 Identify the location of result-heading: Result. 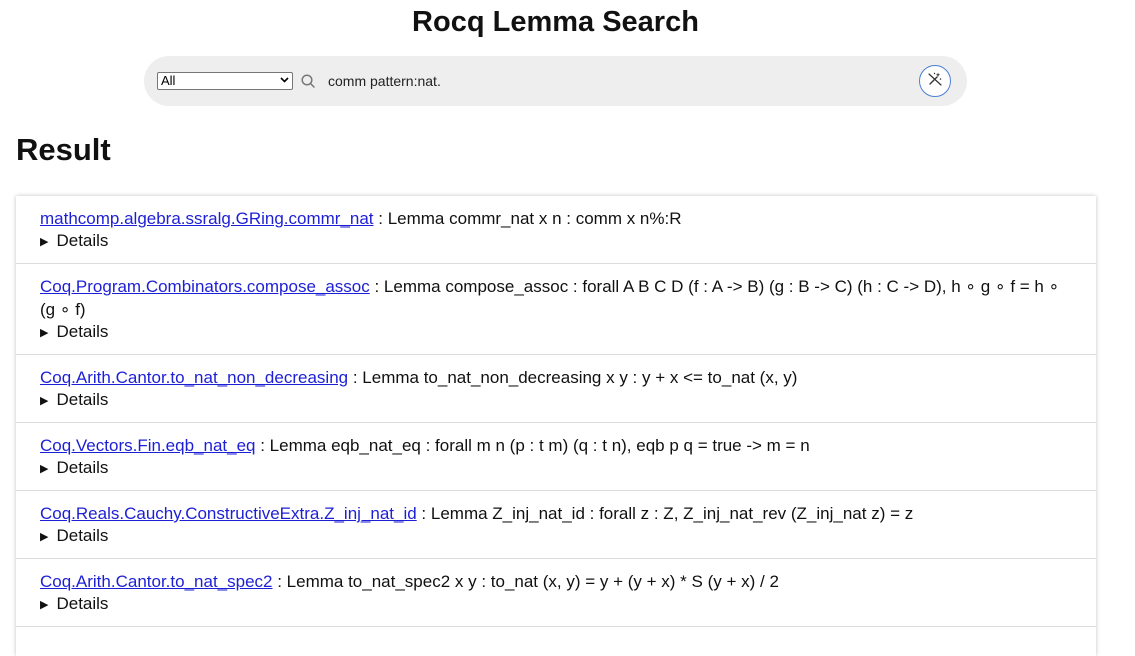
(63, 149).